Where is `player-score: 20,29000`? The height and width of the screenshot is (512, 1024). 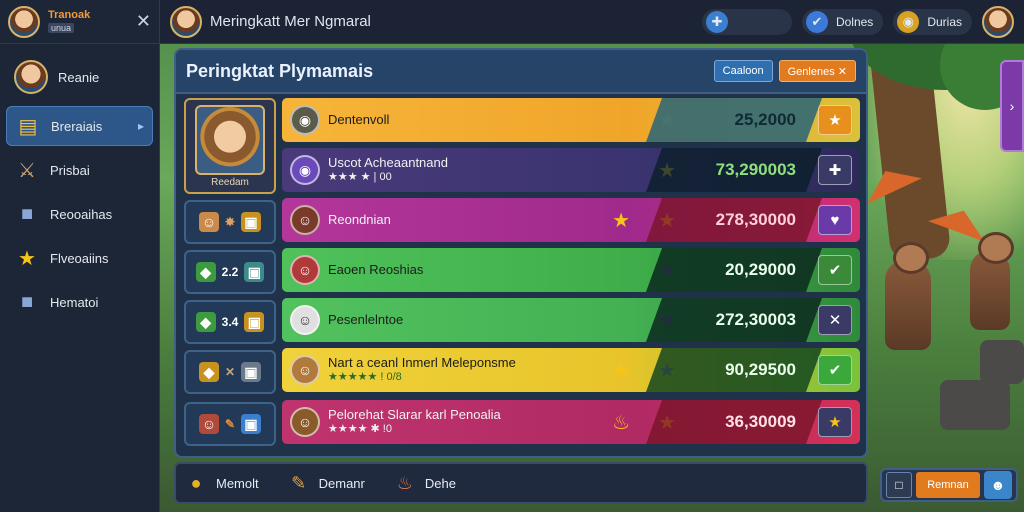
player-score: 20,29000 is located at coordinates (760, 269).